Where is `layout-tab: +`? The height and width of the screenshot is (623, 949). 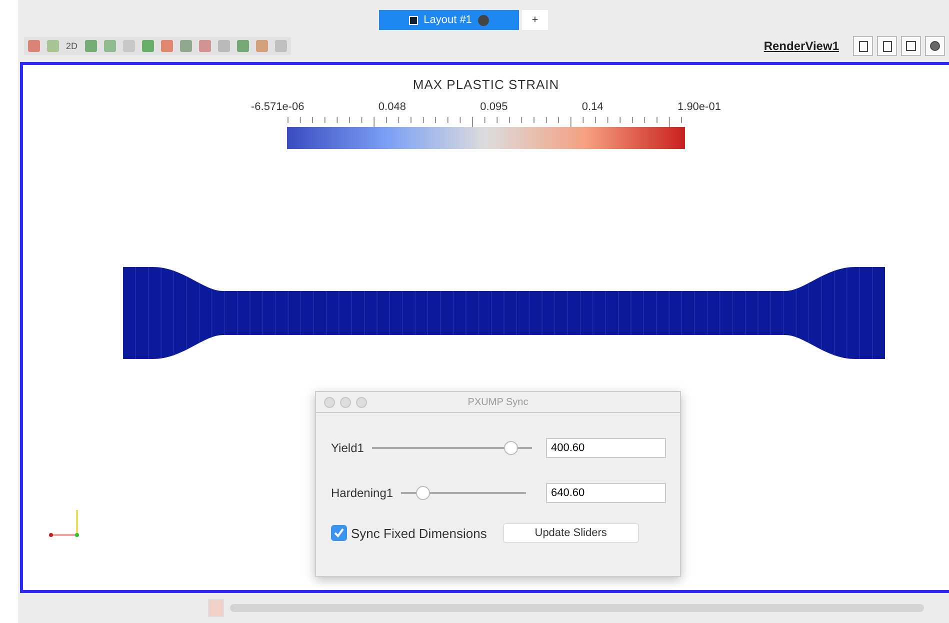 layout-tab: + is located at coordinates (535, 20).